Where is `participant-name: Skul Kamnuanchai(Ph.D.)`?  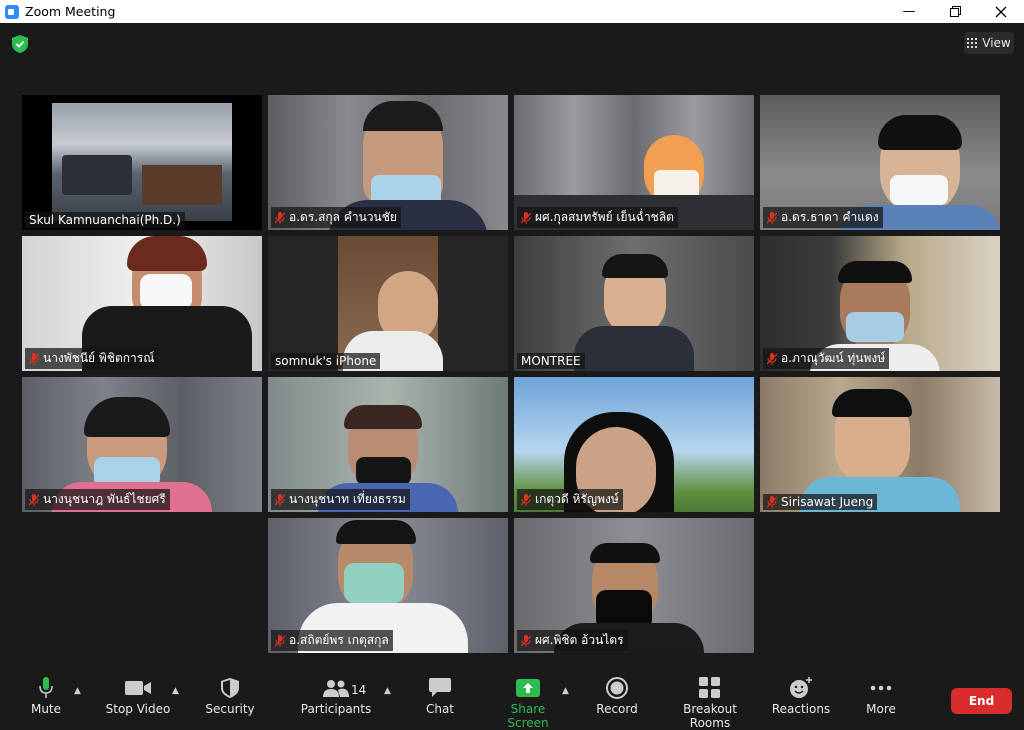
participant-name: Skul Kamnuanchai(Ph.D.) is located at coordinates (105, 220).